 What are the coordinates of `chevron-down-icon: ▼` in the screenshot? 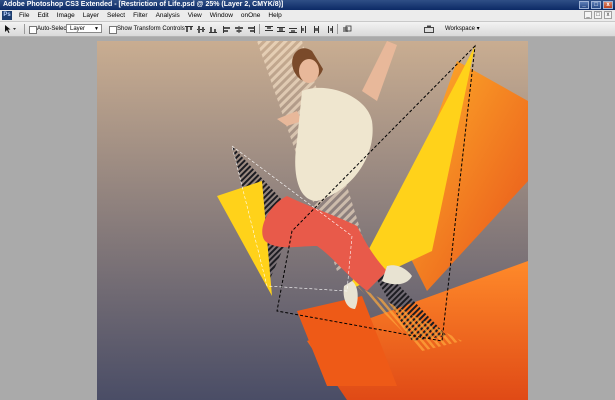 It's located at (96, 29).